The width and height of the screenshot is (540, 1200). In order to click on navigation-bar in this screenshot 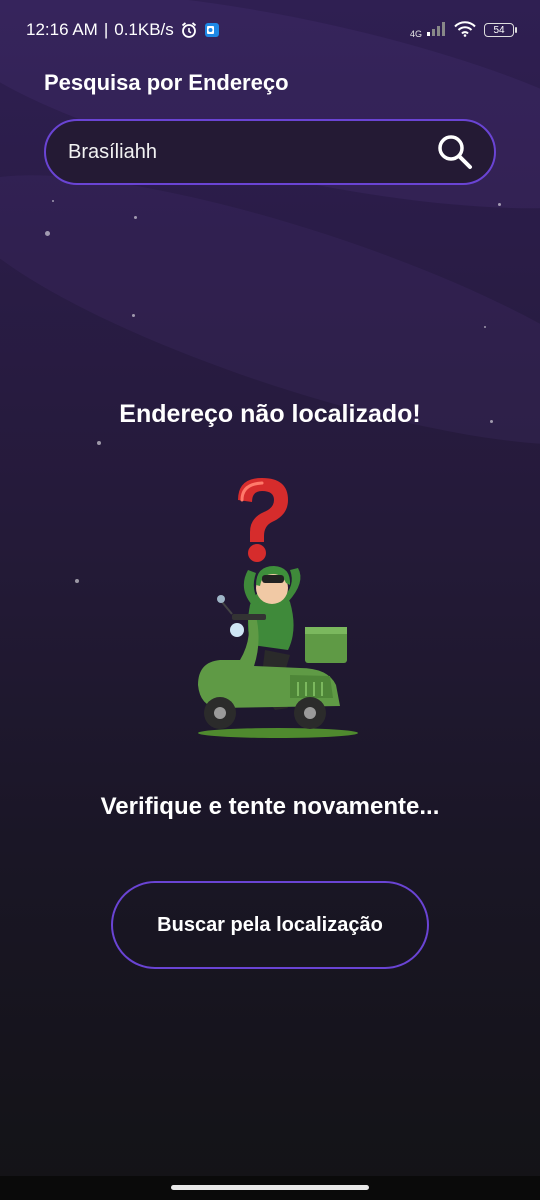, I will do `click(270, 1188)`.